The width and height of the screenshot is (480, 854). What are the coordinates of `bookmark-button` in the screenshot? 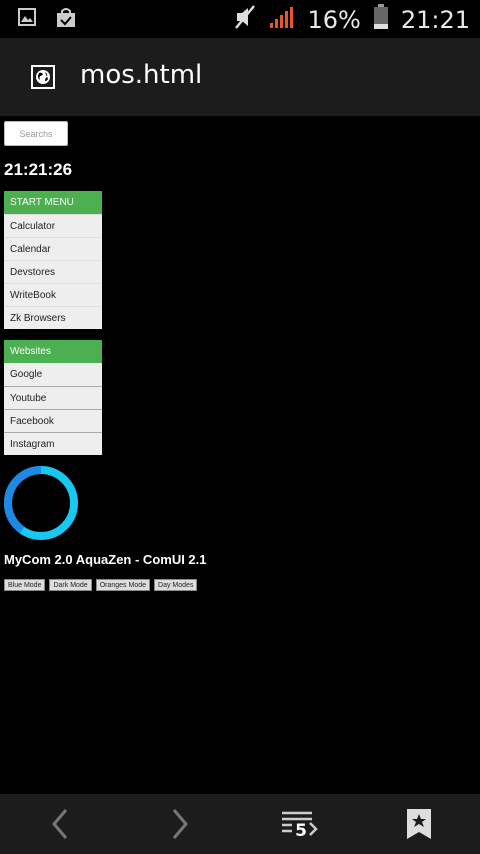 It's located at (419, 824).